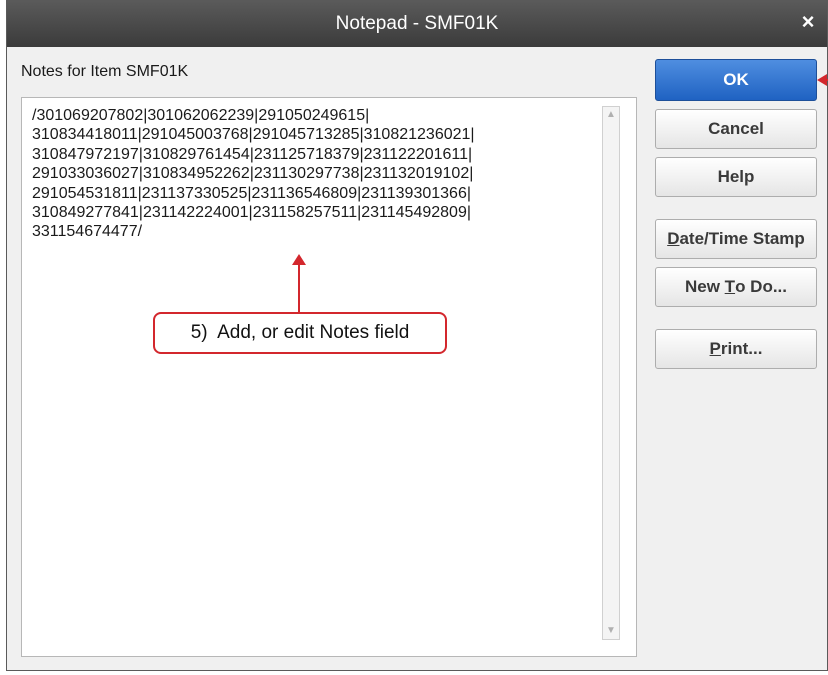  I want to click on annotation-callout: 5) Add, or edit Notes field, so click(300, 333).